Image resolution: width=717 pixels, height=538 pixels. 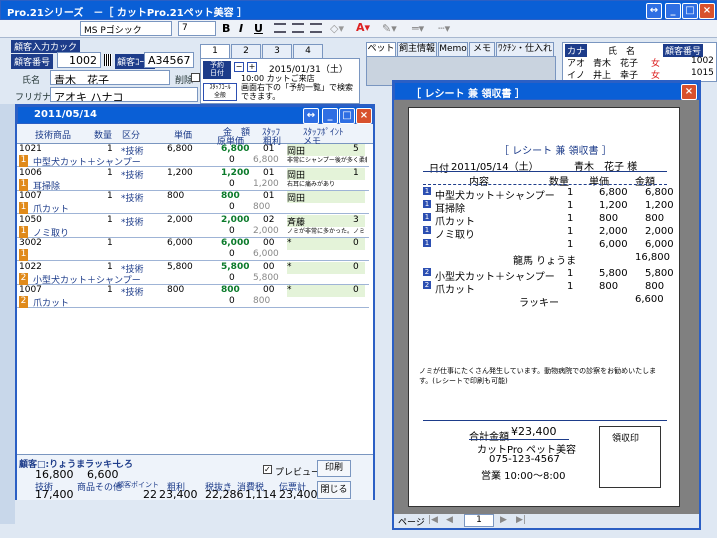 What do you see at coordinates (266, 279) in the screenshot?
I see `row-n3: 5,800` at bounding box center [266, 279].